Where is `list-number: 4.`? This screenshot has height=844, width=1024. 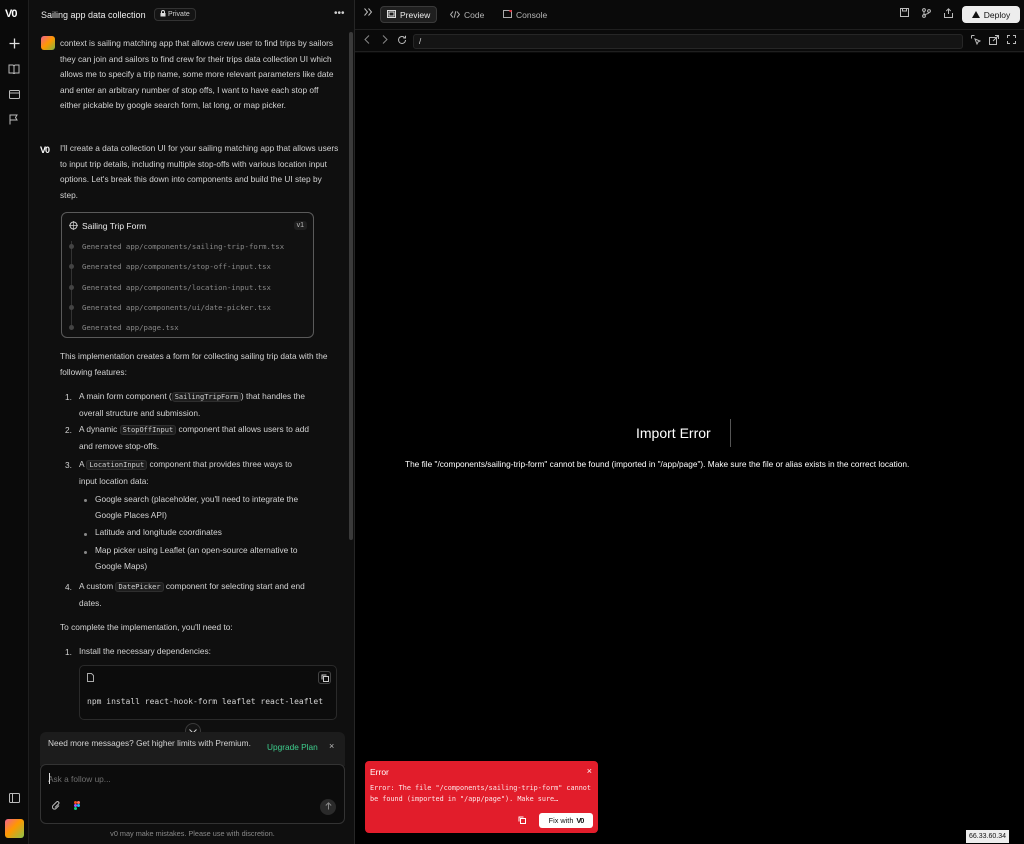 list-number: 4. is located at coordinates (68, 587).